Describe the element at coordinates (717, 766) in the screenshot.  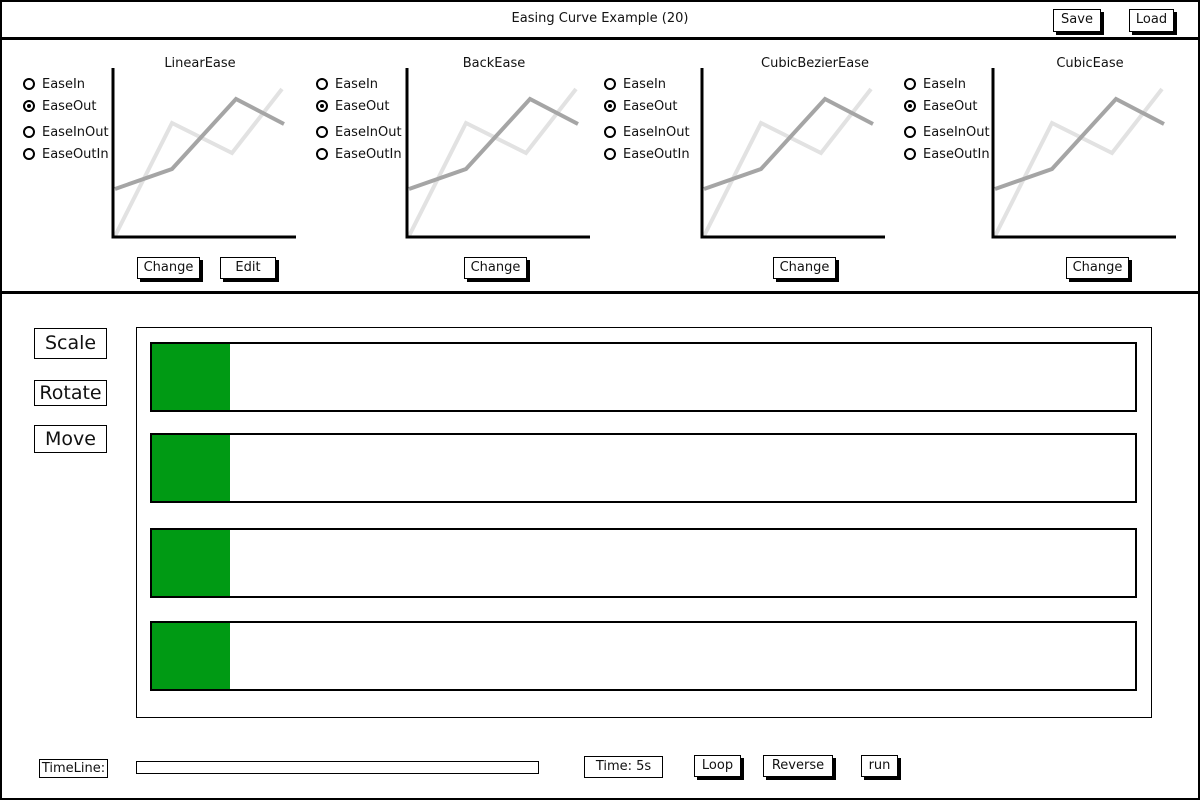
I see `loop-button: Loop` at that location.